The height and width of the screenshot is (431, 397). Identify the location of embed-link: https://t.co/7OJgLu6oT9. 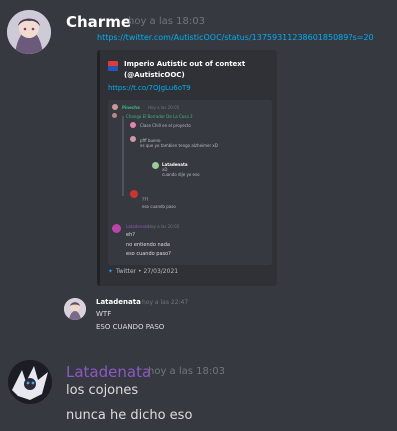
(149, 88).